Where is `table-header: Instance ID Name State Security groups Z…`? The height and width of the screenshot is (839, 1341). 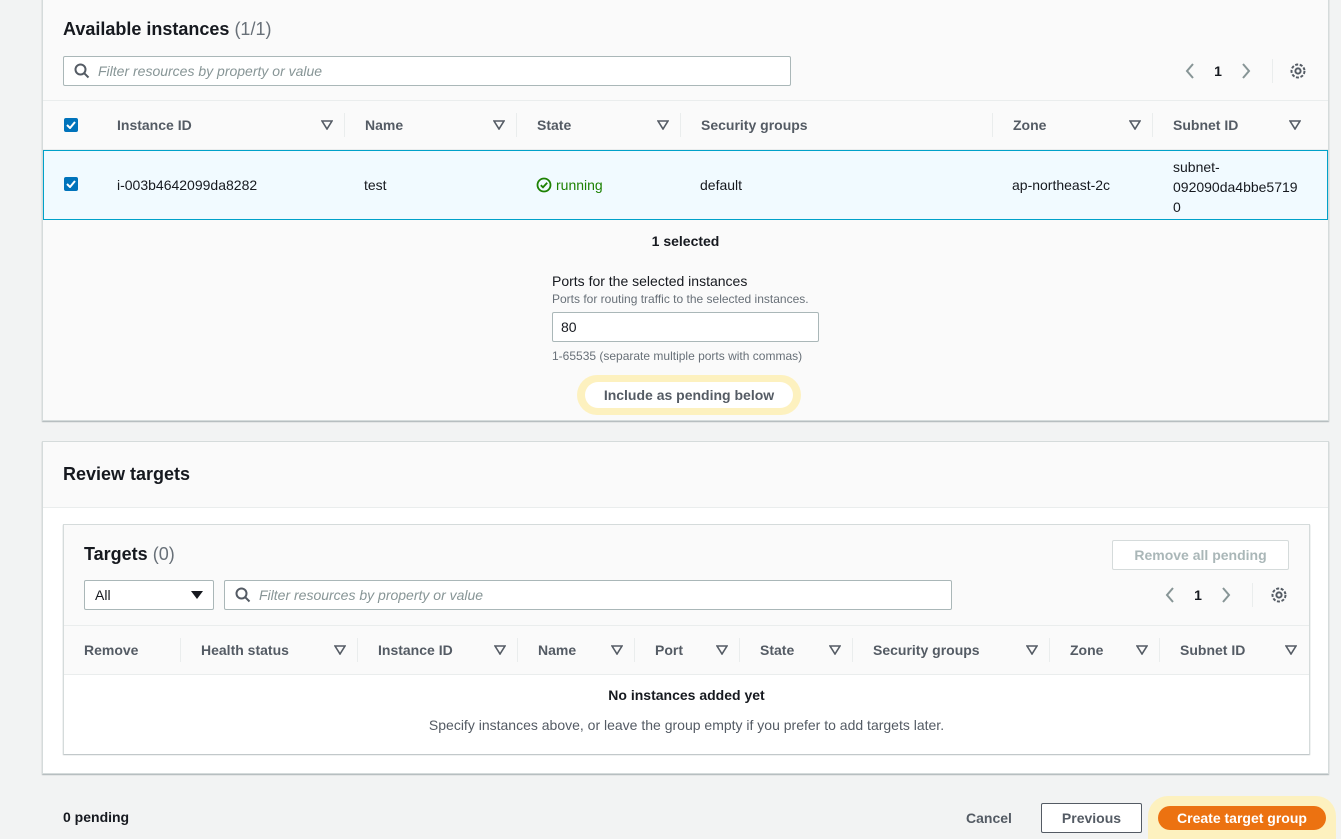 table-header: Instance ID Name State Security groups Z… is located at coordinates (685, 125).